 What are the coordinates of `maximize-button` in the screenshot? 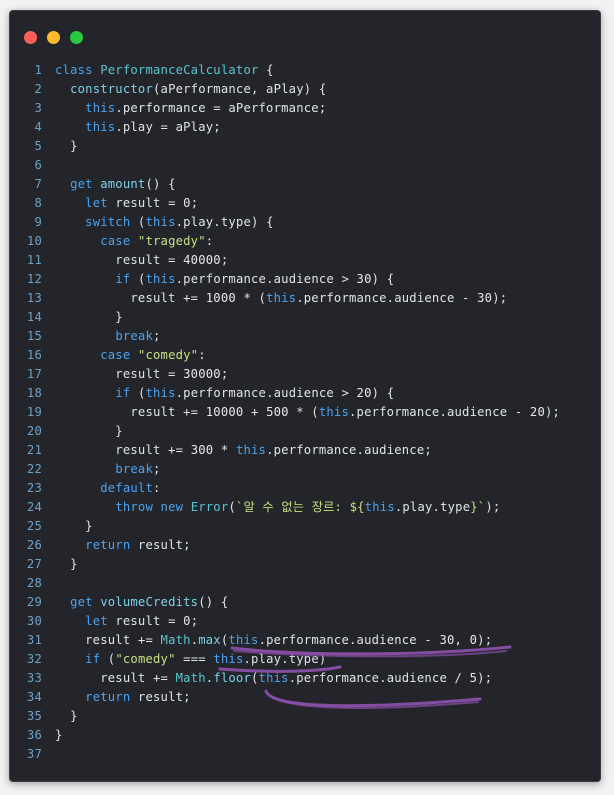 It's located at (76, 37).